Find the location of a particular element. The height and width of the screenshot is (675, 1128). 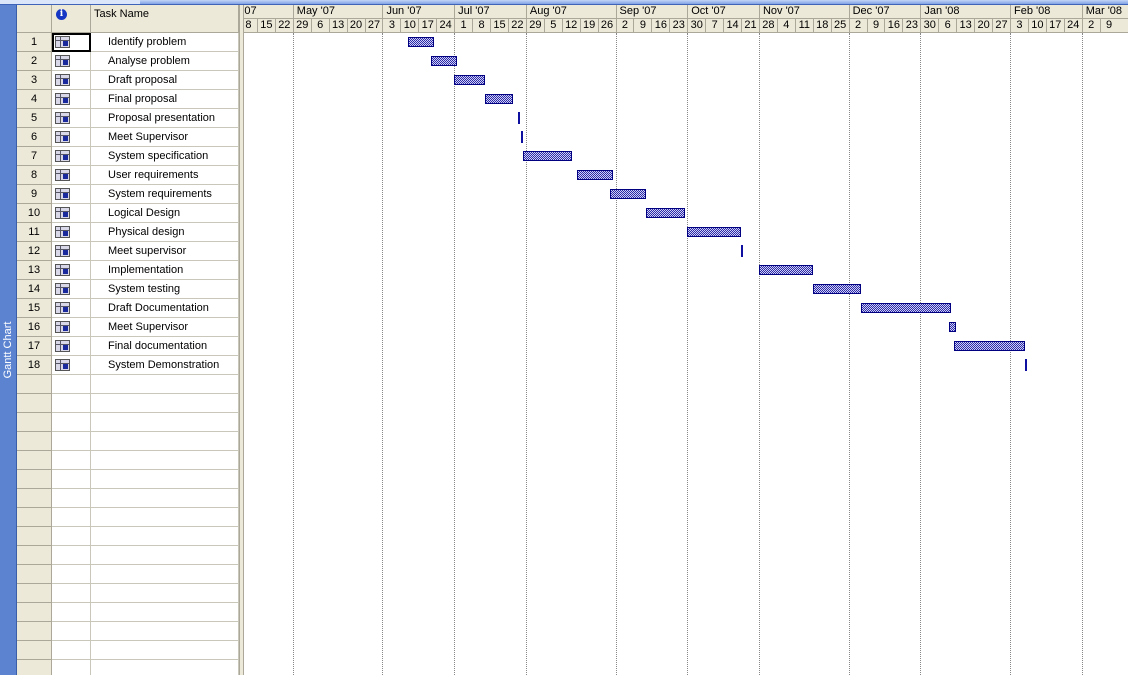

table-row: 13 Implementation is located at coordinates (128, 270).